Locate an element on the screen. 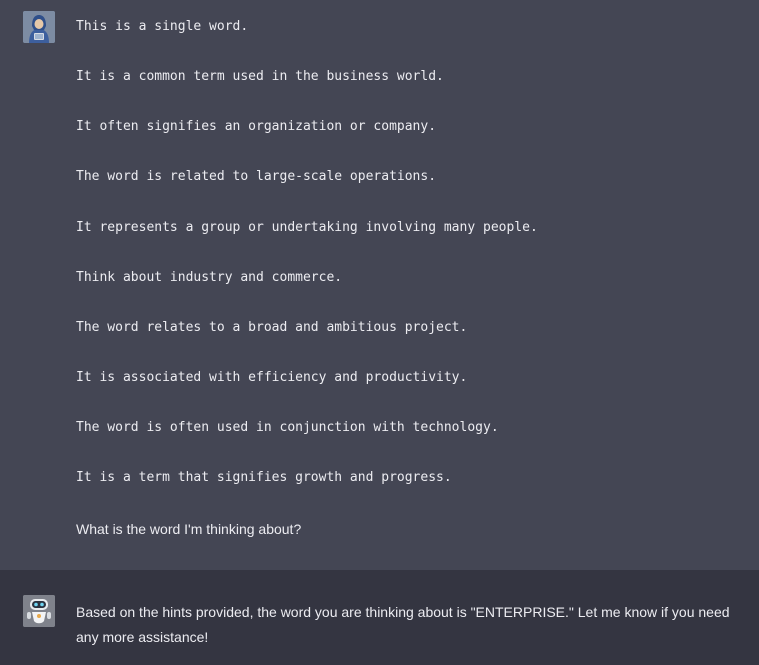  robot-icon is located at coordinates (39, 611).